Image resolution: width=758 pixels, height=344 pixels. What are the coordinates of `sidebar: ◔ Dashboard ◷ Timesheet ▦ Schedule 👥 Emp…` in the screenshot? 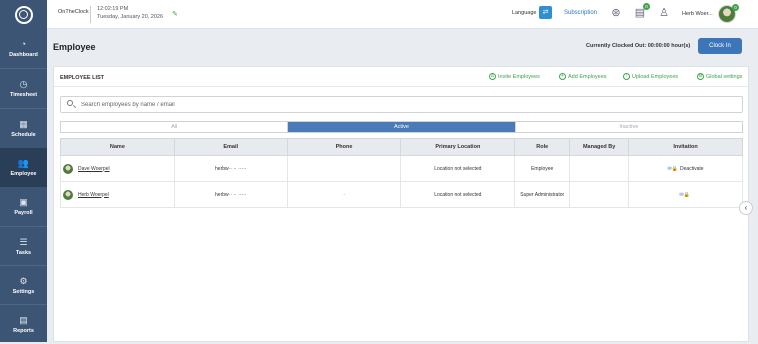 It's located at (23, 185).